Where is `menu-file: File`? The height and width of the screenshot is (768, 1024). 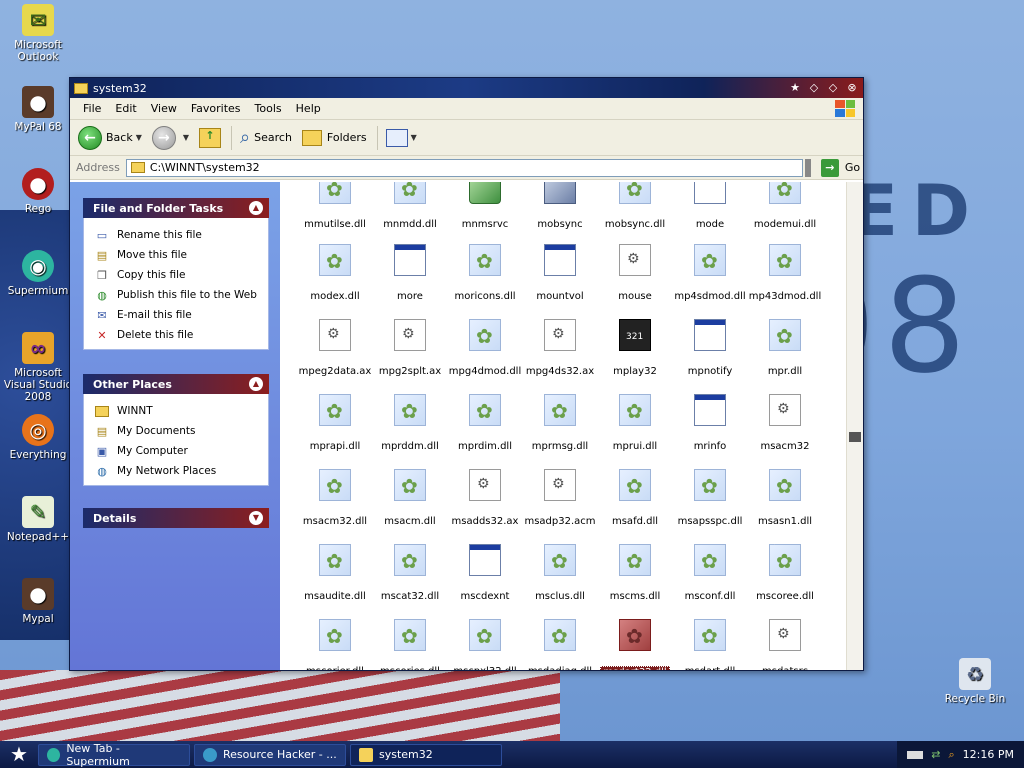
menu-file: File is located at coordinates (92, 108).